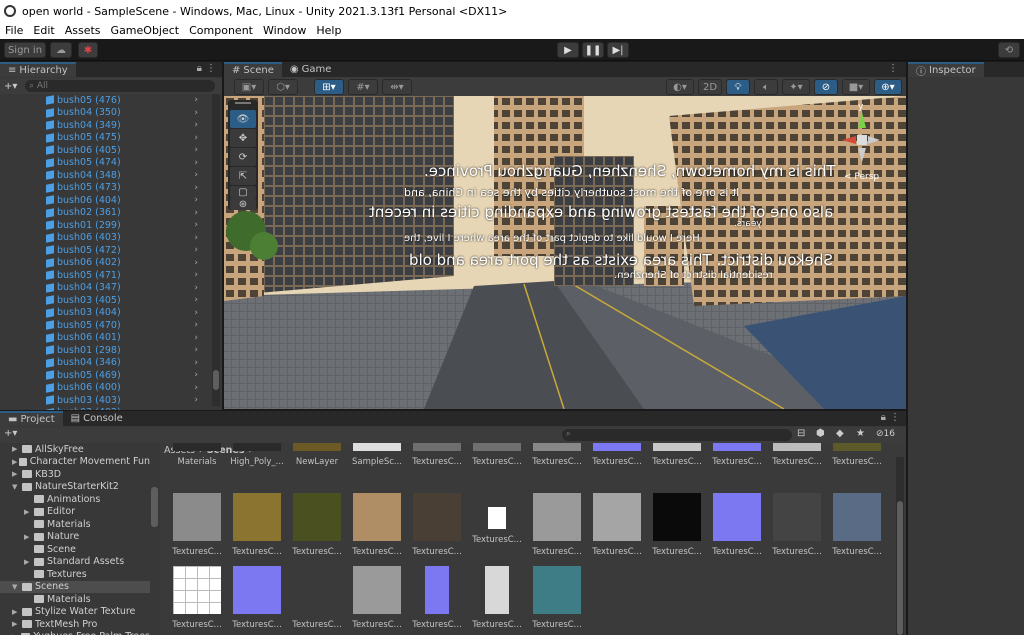 This screenshot has width=1024, height=635. What do you see at coordinates (883, 417) in the screenshot?
I see `project-lock-icon: 🔒︎` at bounding box center [883, 417].